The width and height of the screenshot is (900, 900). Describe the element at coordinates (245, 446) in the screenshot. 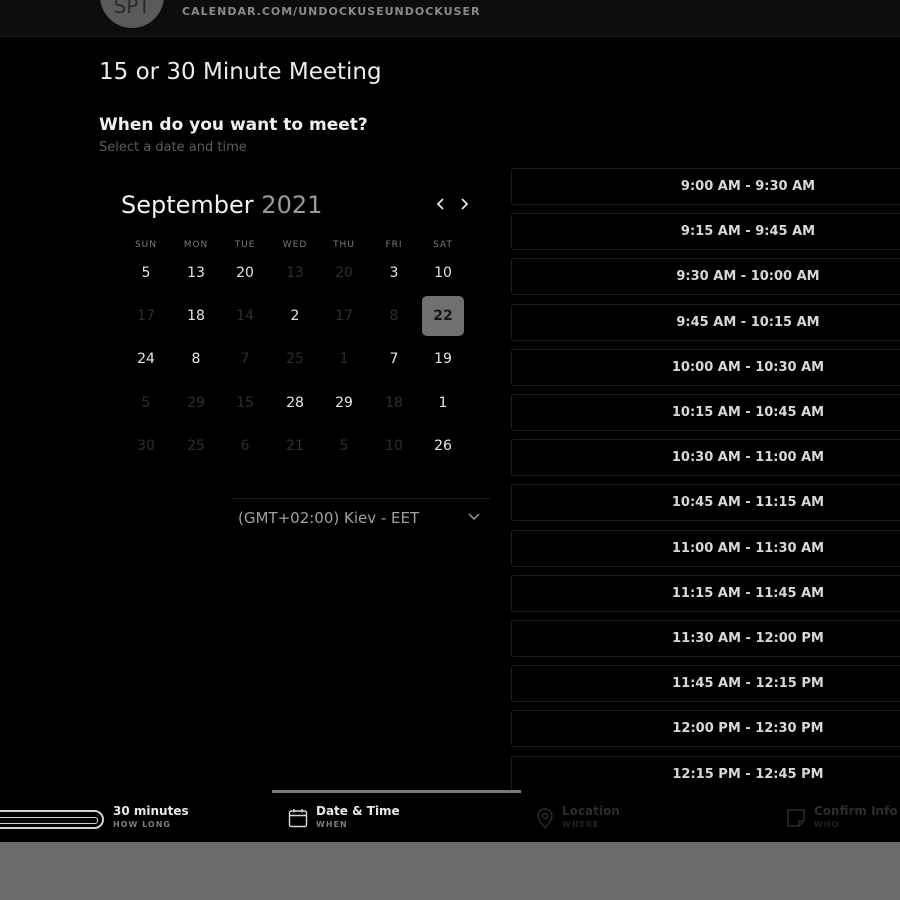

I see `calendar-day: 6` at that location.